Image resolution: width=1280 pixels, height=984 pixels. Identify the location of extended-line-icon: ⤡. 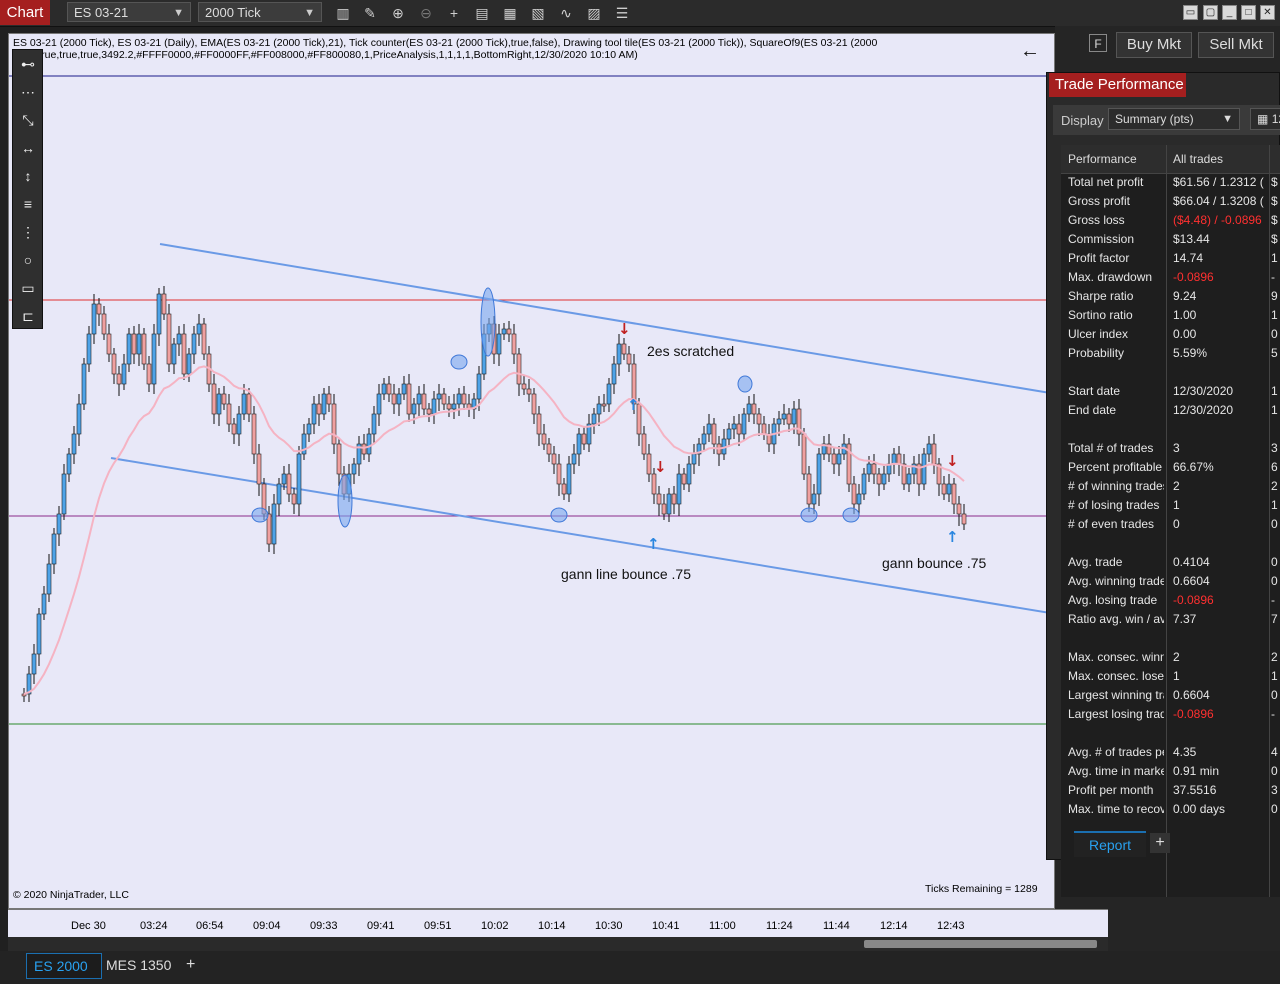
(28, 120).